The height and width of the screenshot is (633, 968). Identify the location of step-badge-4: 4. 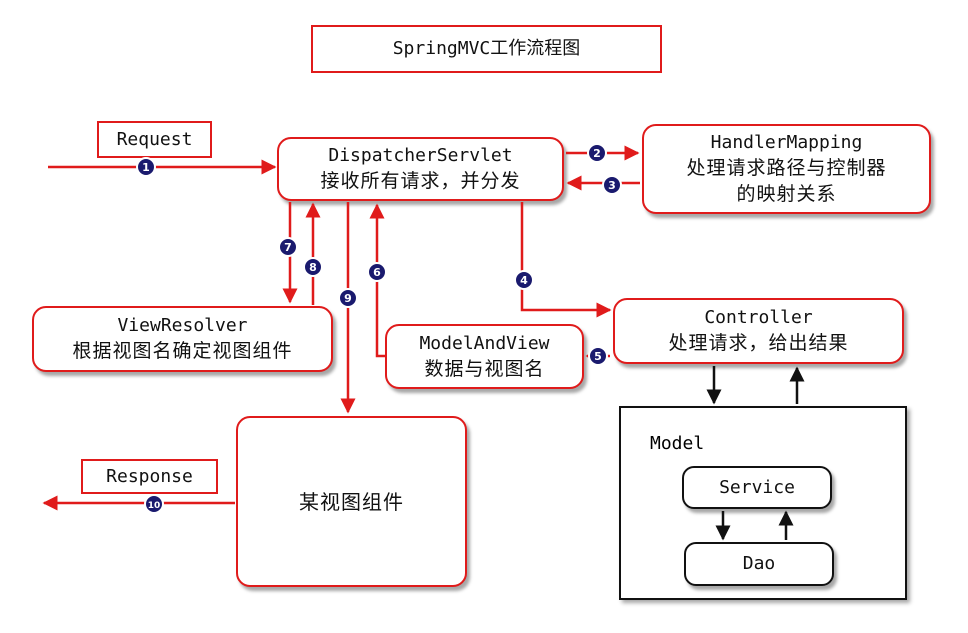
(524, 280).